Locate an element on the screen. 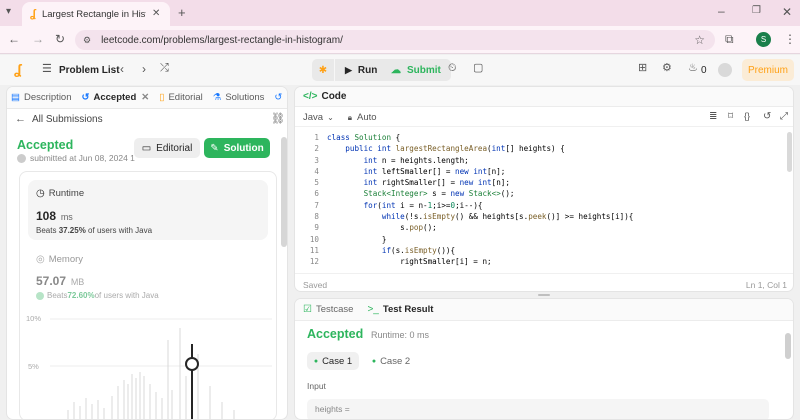 This screenshot has height=420, width=800. leetcode-logo-icon: ʆ is located at coordinates (18, 69).